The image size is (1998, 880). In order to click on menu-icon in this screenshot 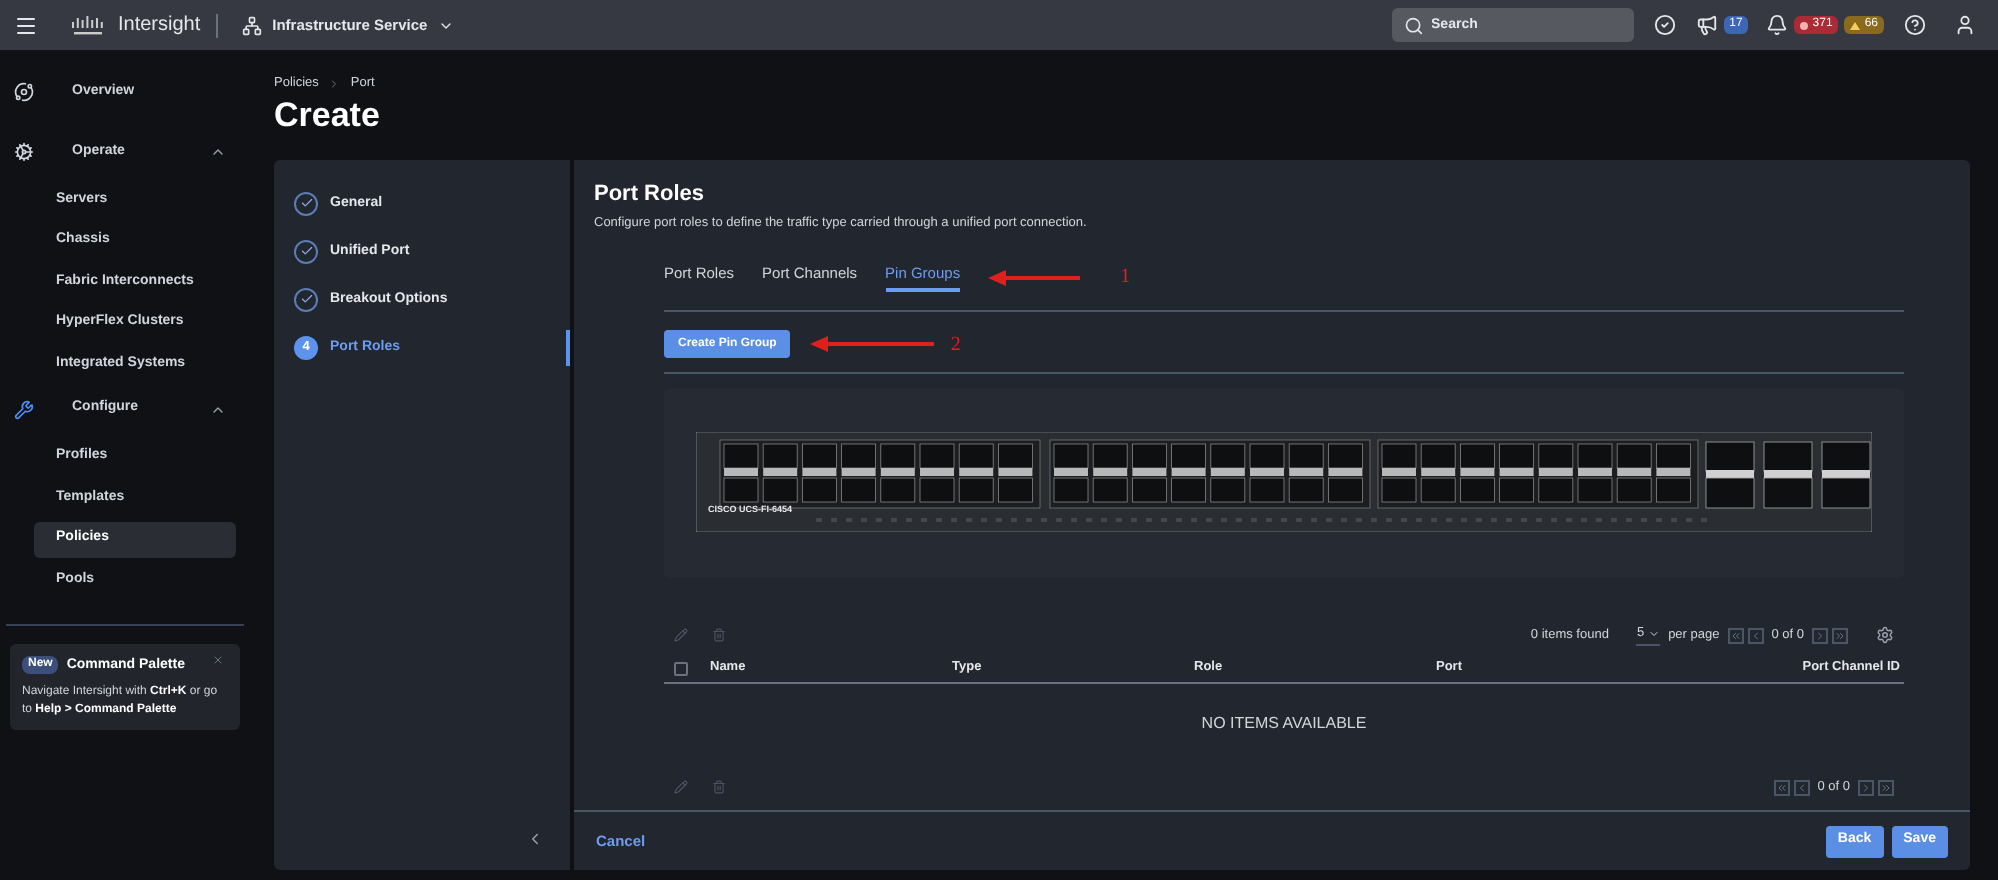, I will do `click(26, 25)`.